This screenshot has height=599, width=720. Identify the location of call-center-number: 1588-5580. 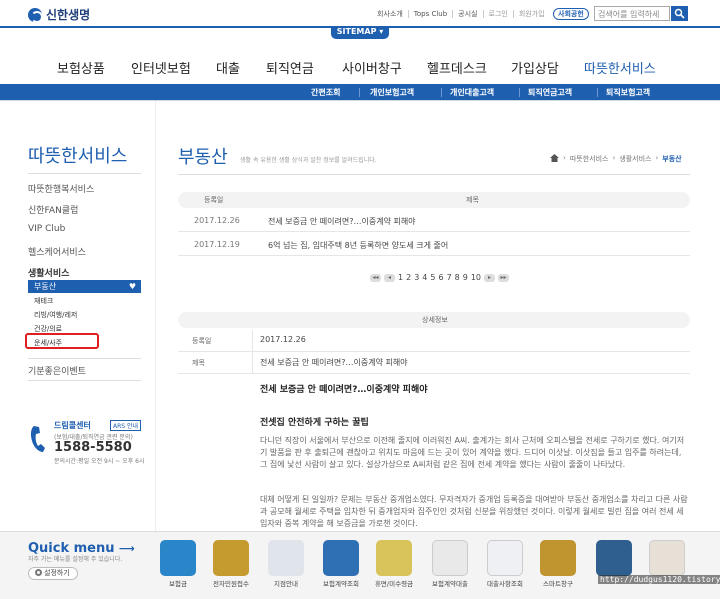
(93, 447).